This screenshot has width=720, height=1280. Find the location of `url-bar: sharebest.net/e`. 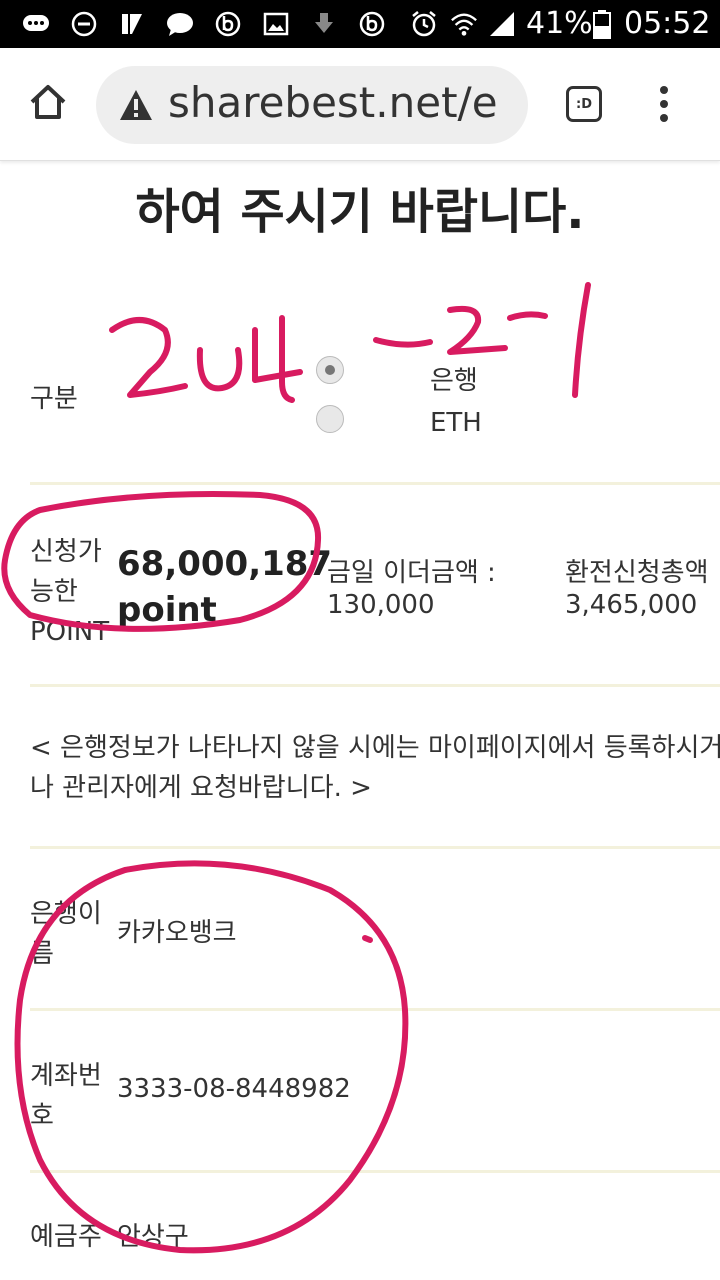

url-bar: sharebest.net/e is located at coordinates (312, 105).